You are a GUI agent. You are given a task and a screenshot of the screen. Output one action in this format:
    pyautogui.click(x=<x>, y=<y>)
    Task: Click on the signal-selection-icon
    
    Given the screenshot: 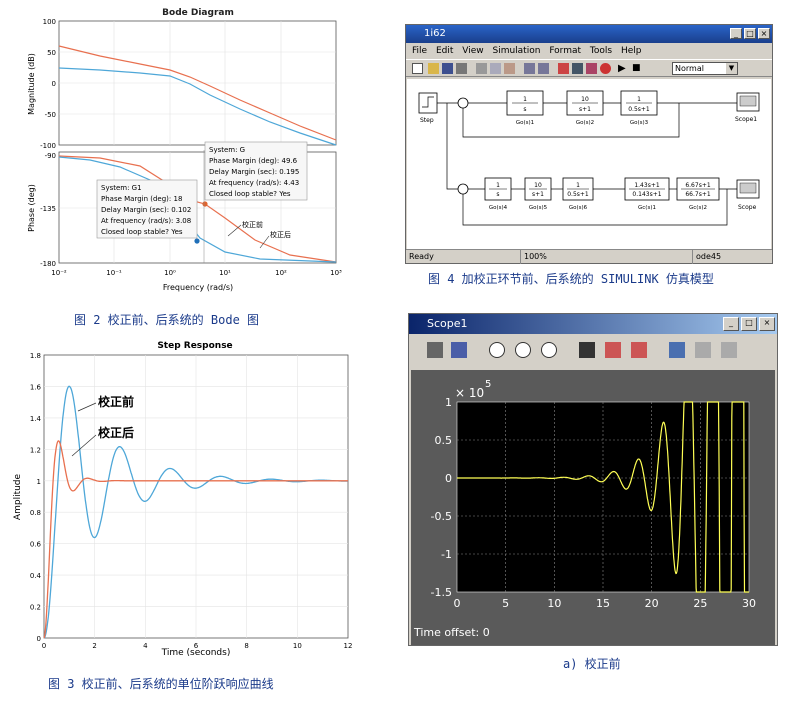 What is the action you would take?
    pyautogui.click(x=729, y=350)
    